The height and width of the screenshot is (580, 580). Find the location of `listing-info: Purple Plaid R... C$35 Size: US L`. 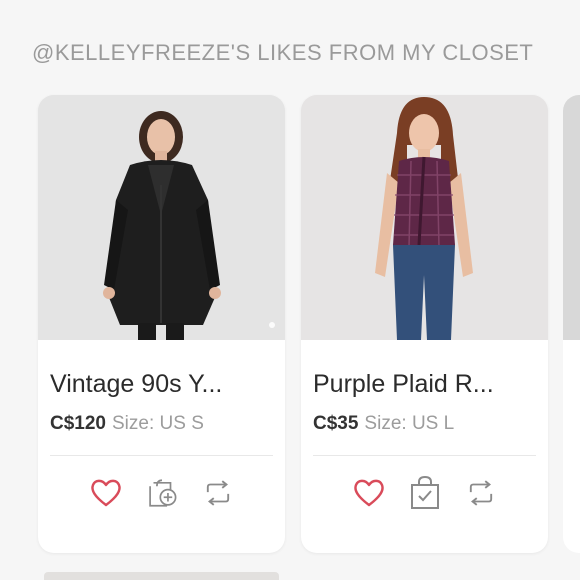

listing-info: Purple Plaid R... C$35 Size: US L is located at coordinates (424, 402).